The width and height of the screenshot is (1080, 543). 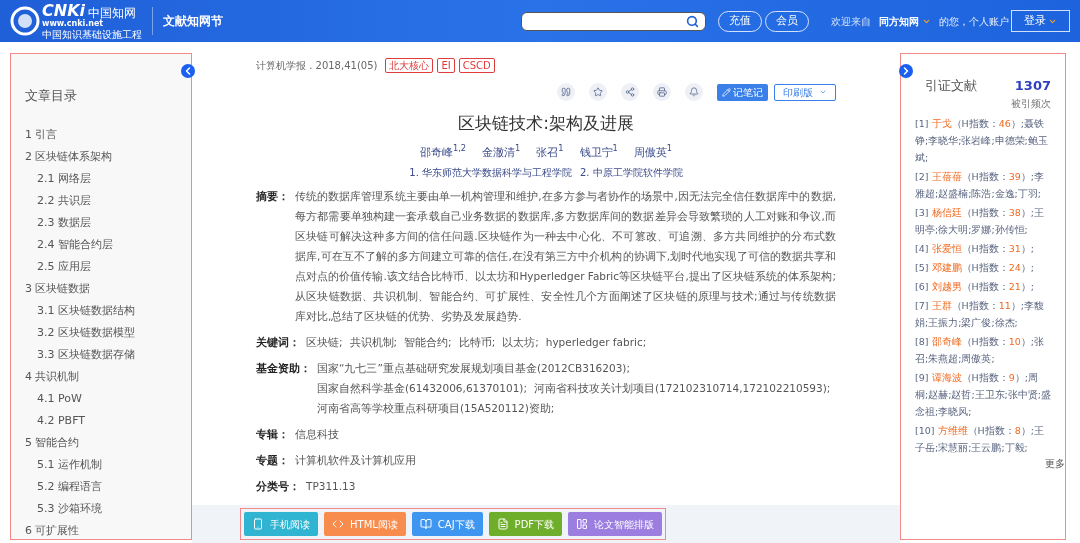 I want to click on field-link: 河南省科技攻关计划项目(172102310714,172102210593);, so click(x=682, y=388).